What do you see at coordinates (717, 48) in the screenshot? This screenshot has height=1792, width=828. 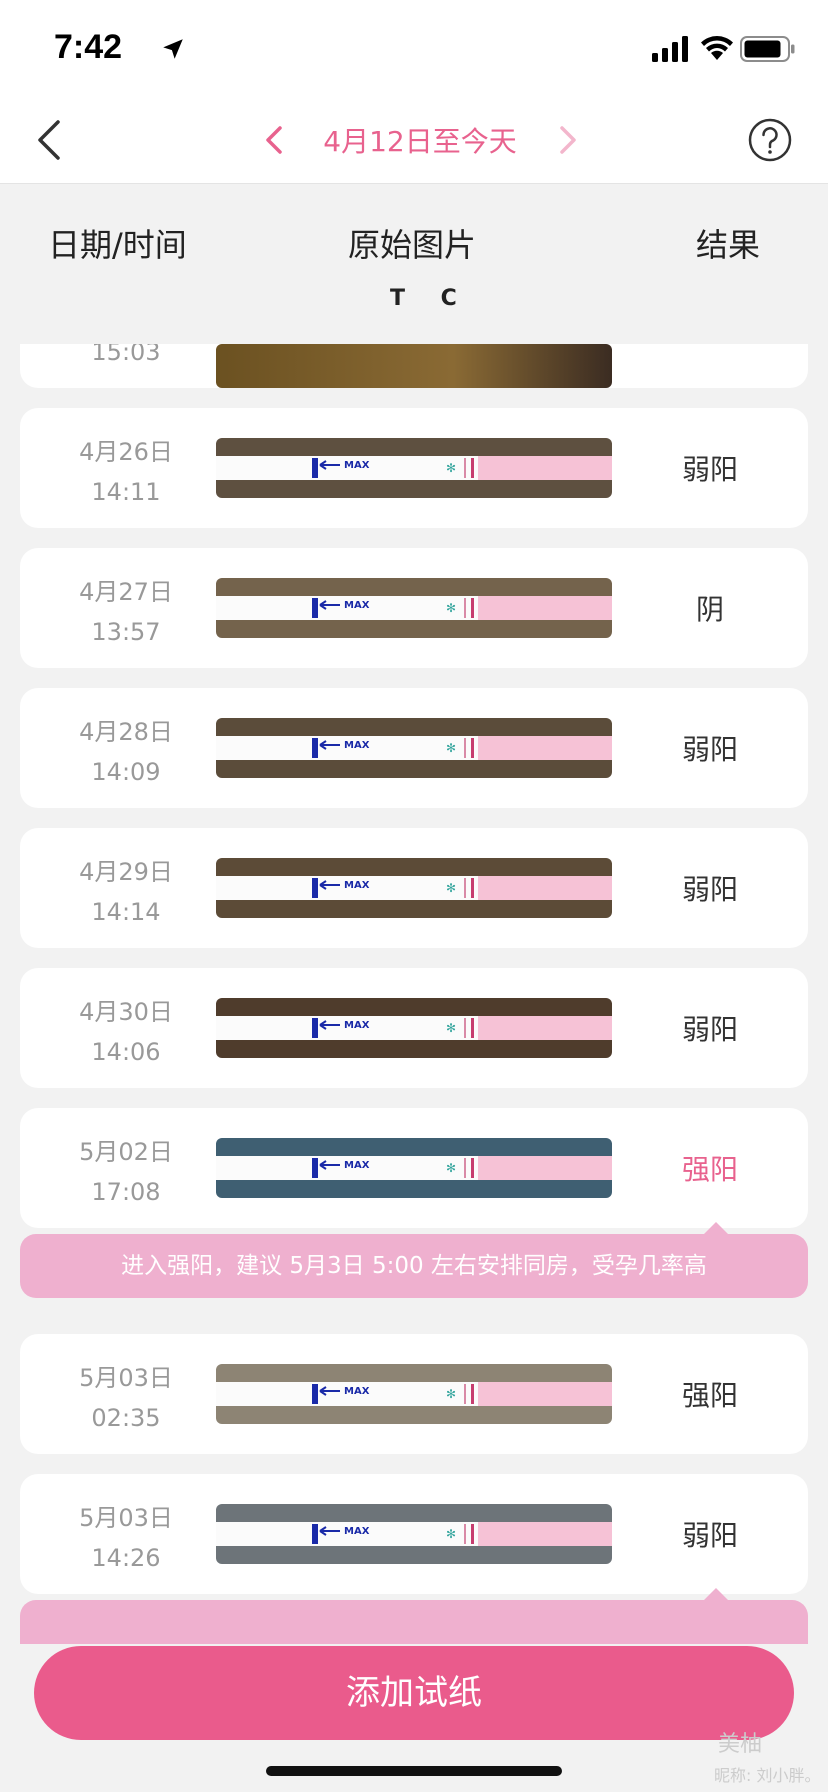 I see `wifi-icon` at bounding box center [717, 48].